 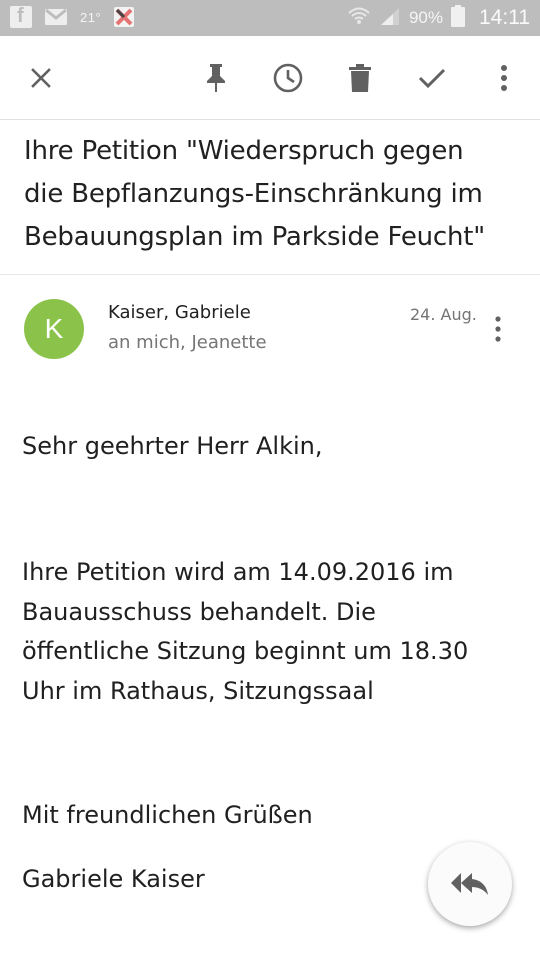 I want to click on closing: Mit freundlichen Grüßen, so click(x=167, y=815).